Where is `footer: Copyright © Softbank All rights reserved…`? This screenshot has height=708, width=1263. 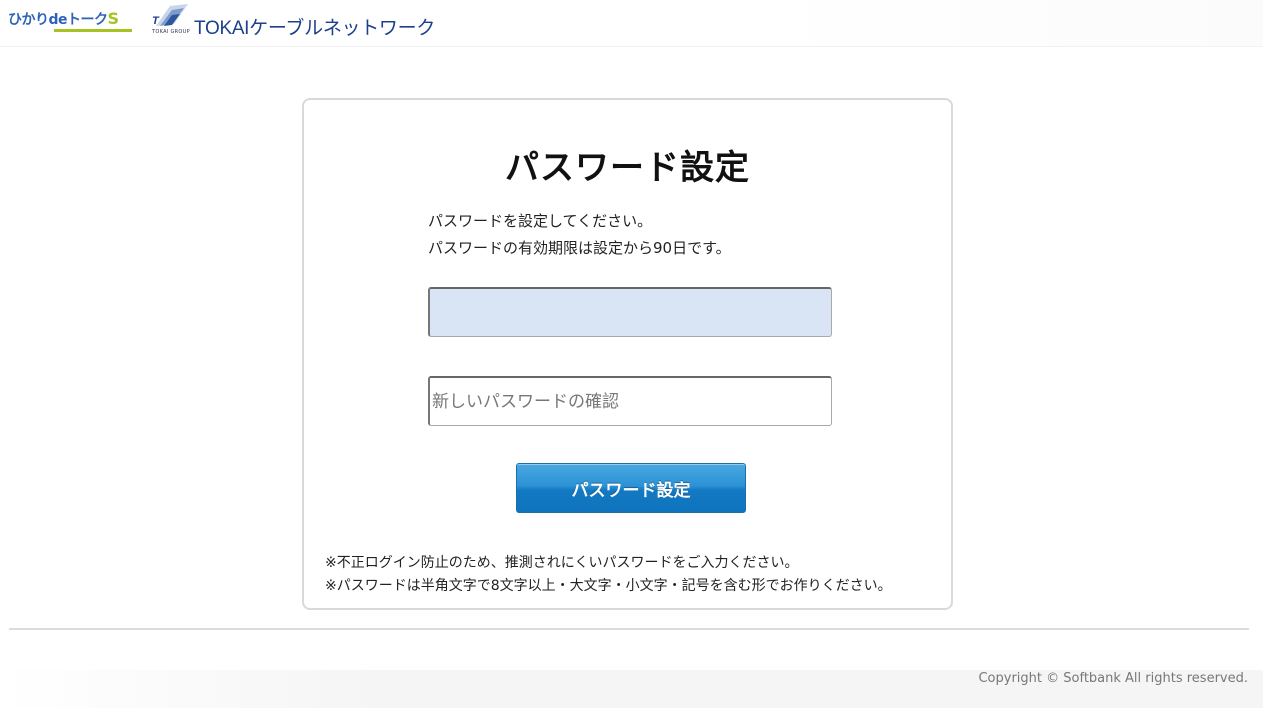 footer: Copyright © Softbank All rights reserved… is located at coordinates (631, 689).